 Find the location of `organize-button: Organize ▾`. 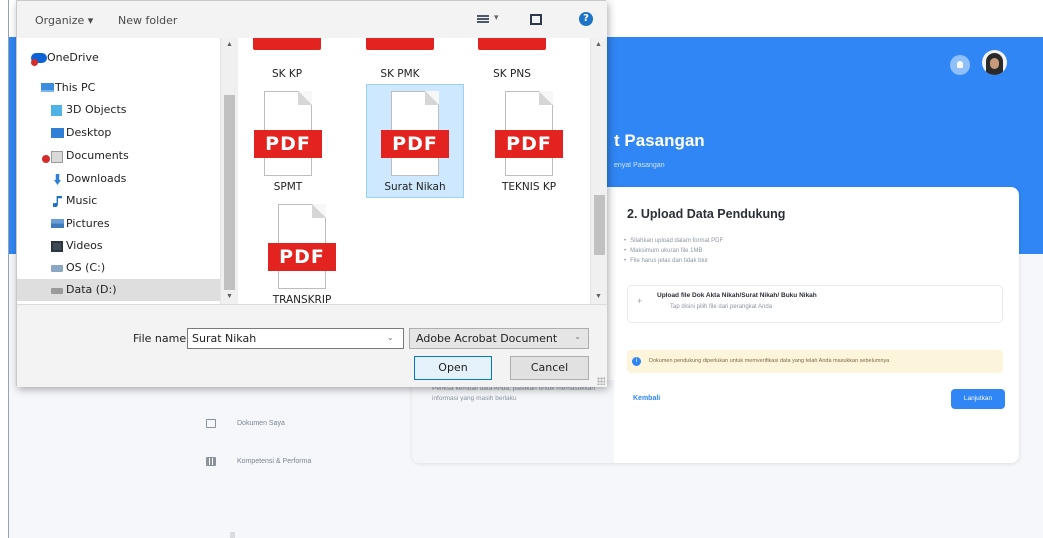

organize-button: Organize ▾ is located at coordinates (64, 20).